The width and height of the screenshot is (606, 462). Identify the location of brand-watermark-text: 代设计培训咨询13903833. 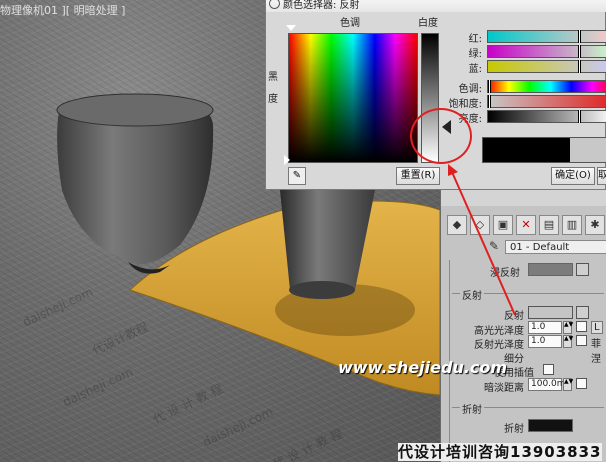
(500, 452).